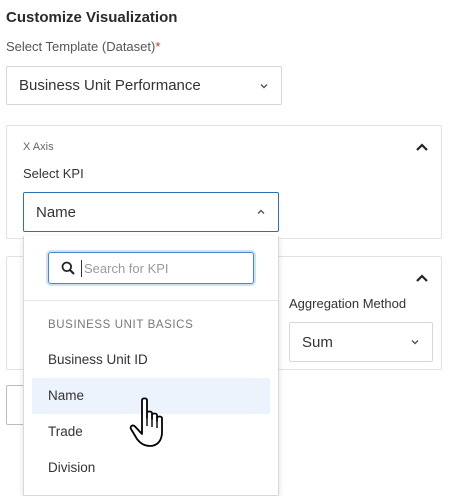  What do you see at coordinates (163, 268) in the screenshot?
I see `kpi-search-input` at bounding box center [163, 268].